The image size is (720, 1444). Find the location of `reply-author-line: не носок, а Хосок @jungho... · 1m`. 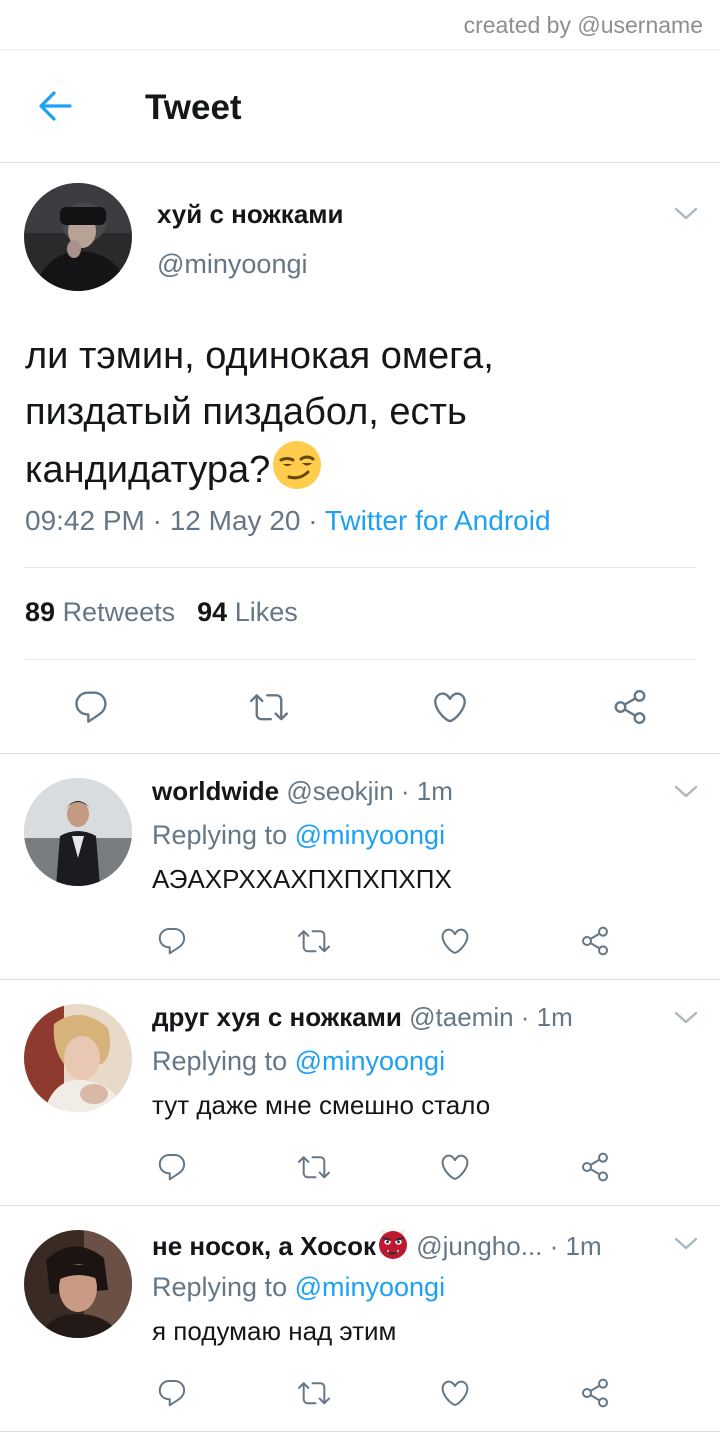

reply-author-line: не носок, а Хосок @jungho... · 1m is located at coordinates (377, 1247).